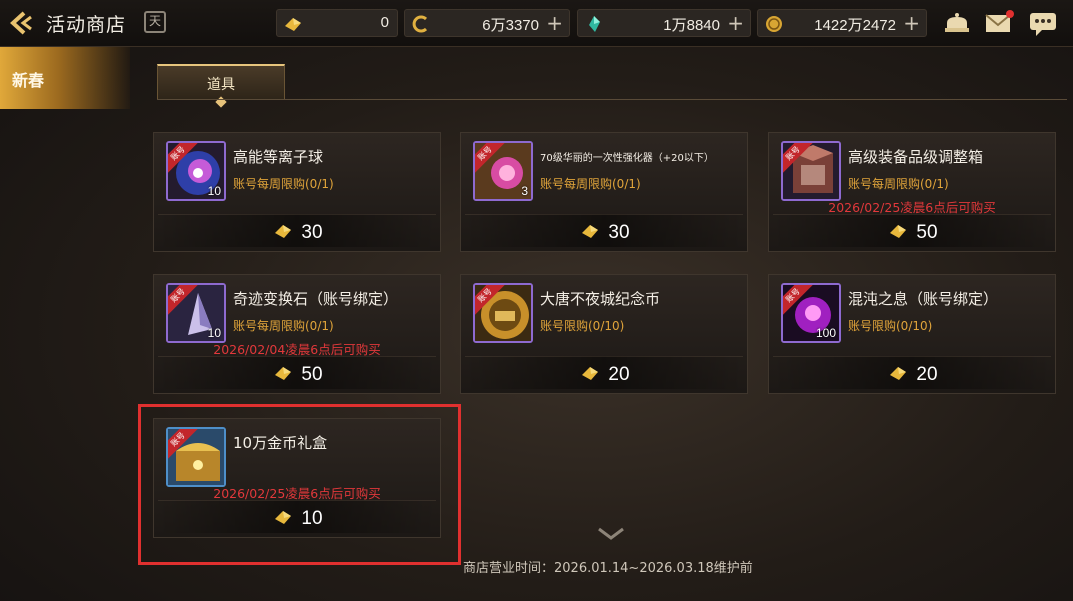 This screenshot has width=1073, height=601. I want to click on green-crystal-icon, so click(594, 24).